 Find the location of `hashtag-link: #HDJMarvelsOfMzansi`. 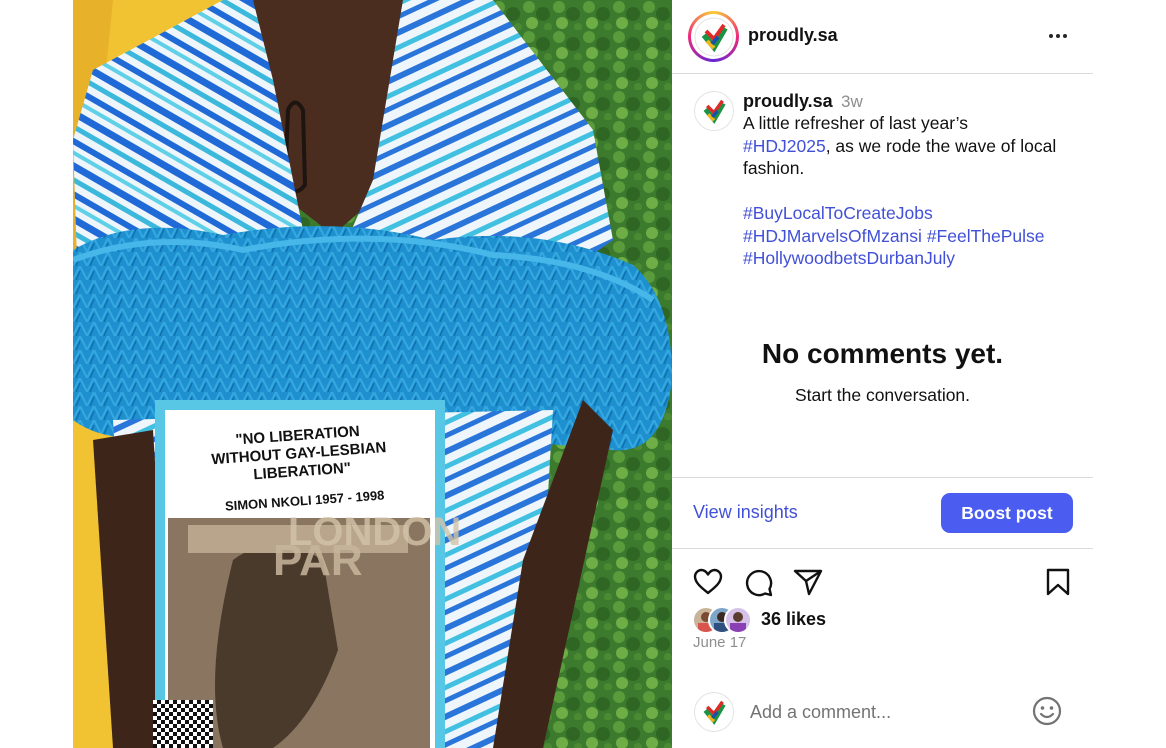

hashtag-link: #HDJMarvelsOfMzansi is located at coordinates (832, 236).